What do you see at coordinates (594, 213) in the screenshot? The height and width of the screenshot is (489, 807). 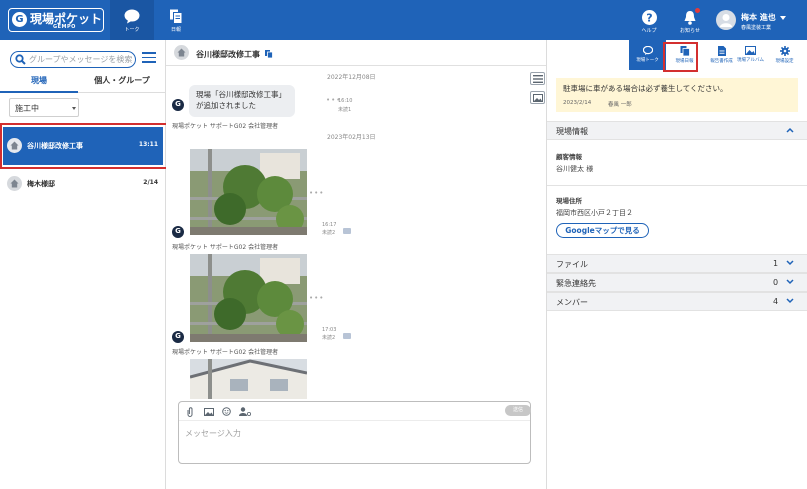 I see `address-value: 福岡市西区小戸２丁目２` at bounding box center [594, 213].